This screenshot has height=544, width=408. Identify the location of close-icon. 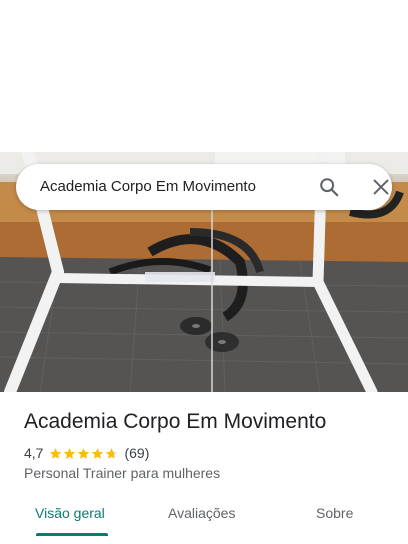
(381, 187).